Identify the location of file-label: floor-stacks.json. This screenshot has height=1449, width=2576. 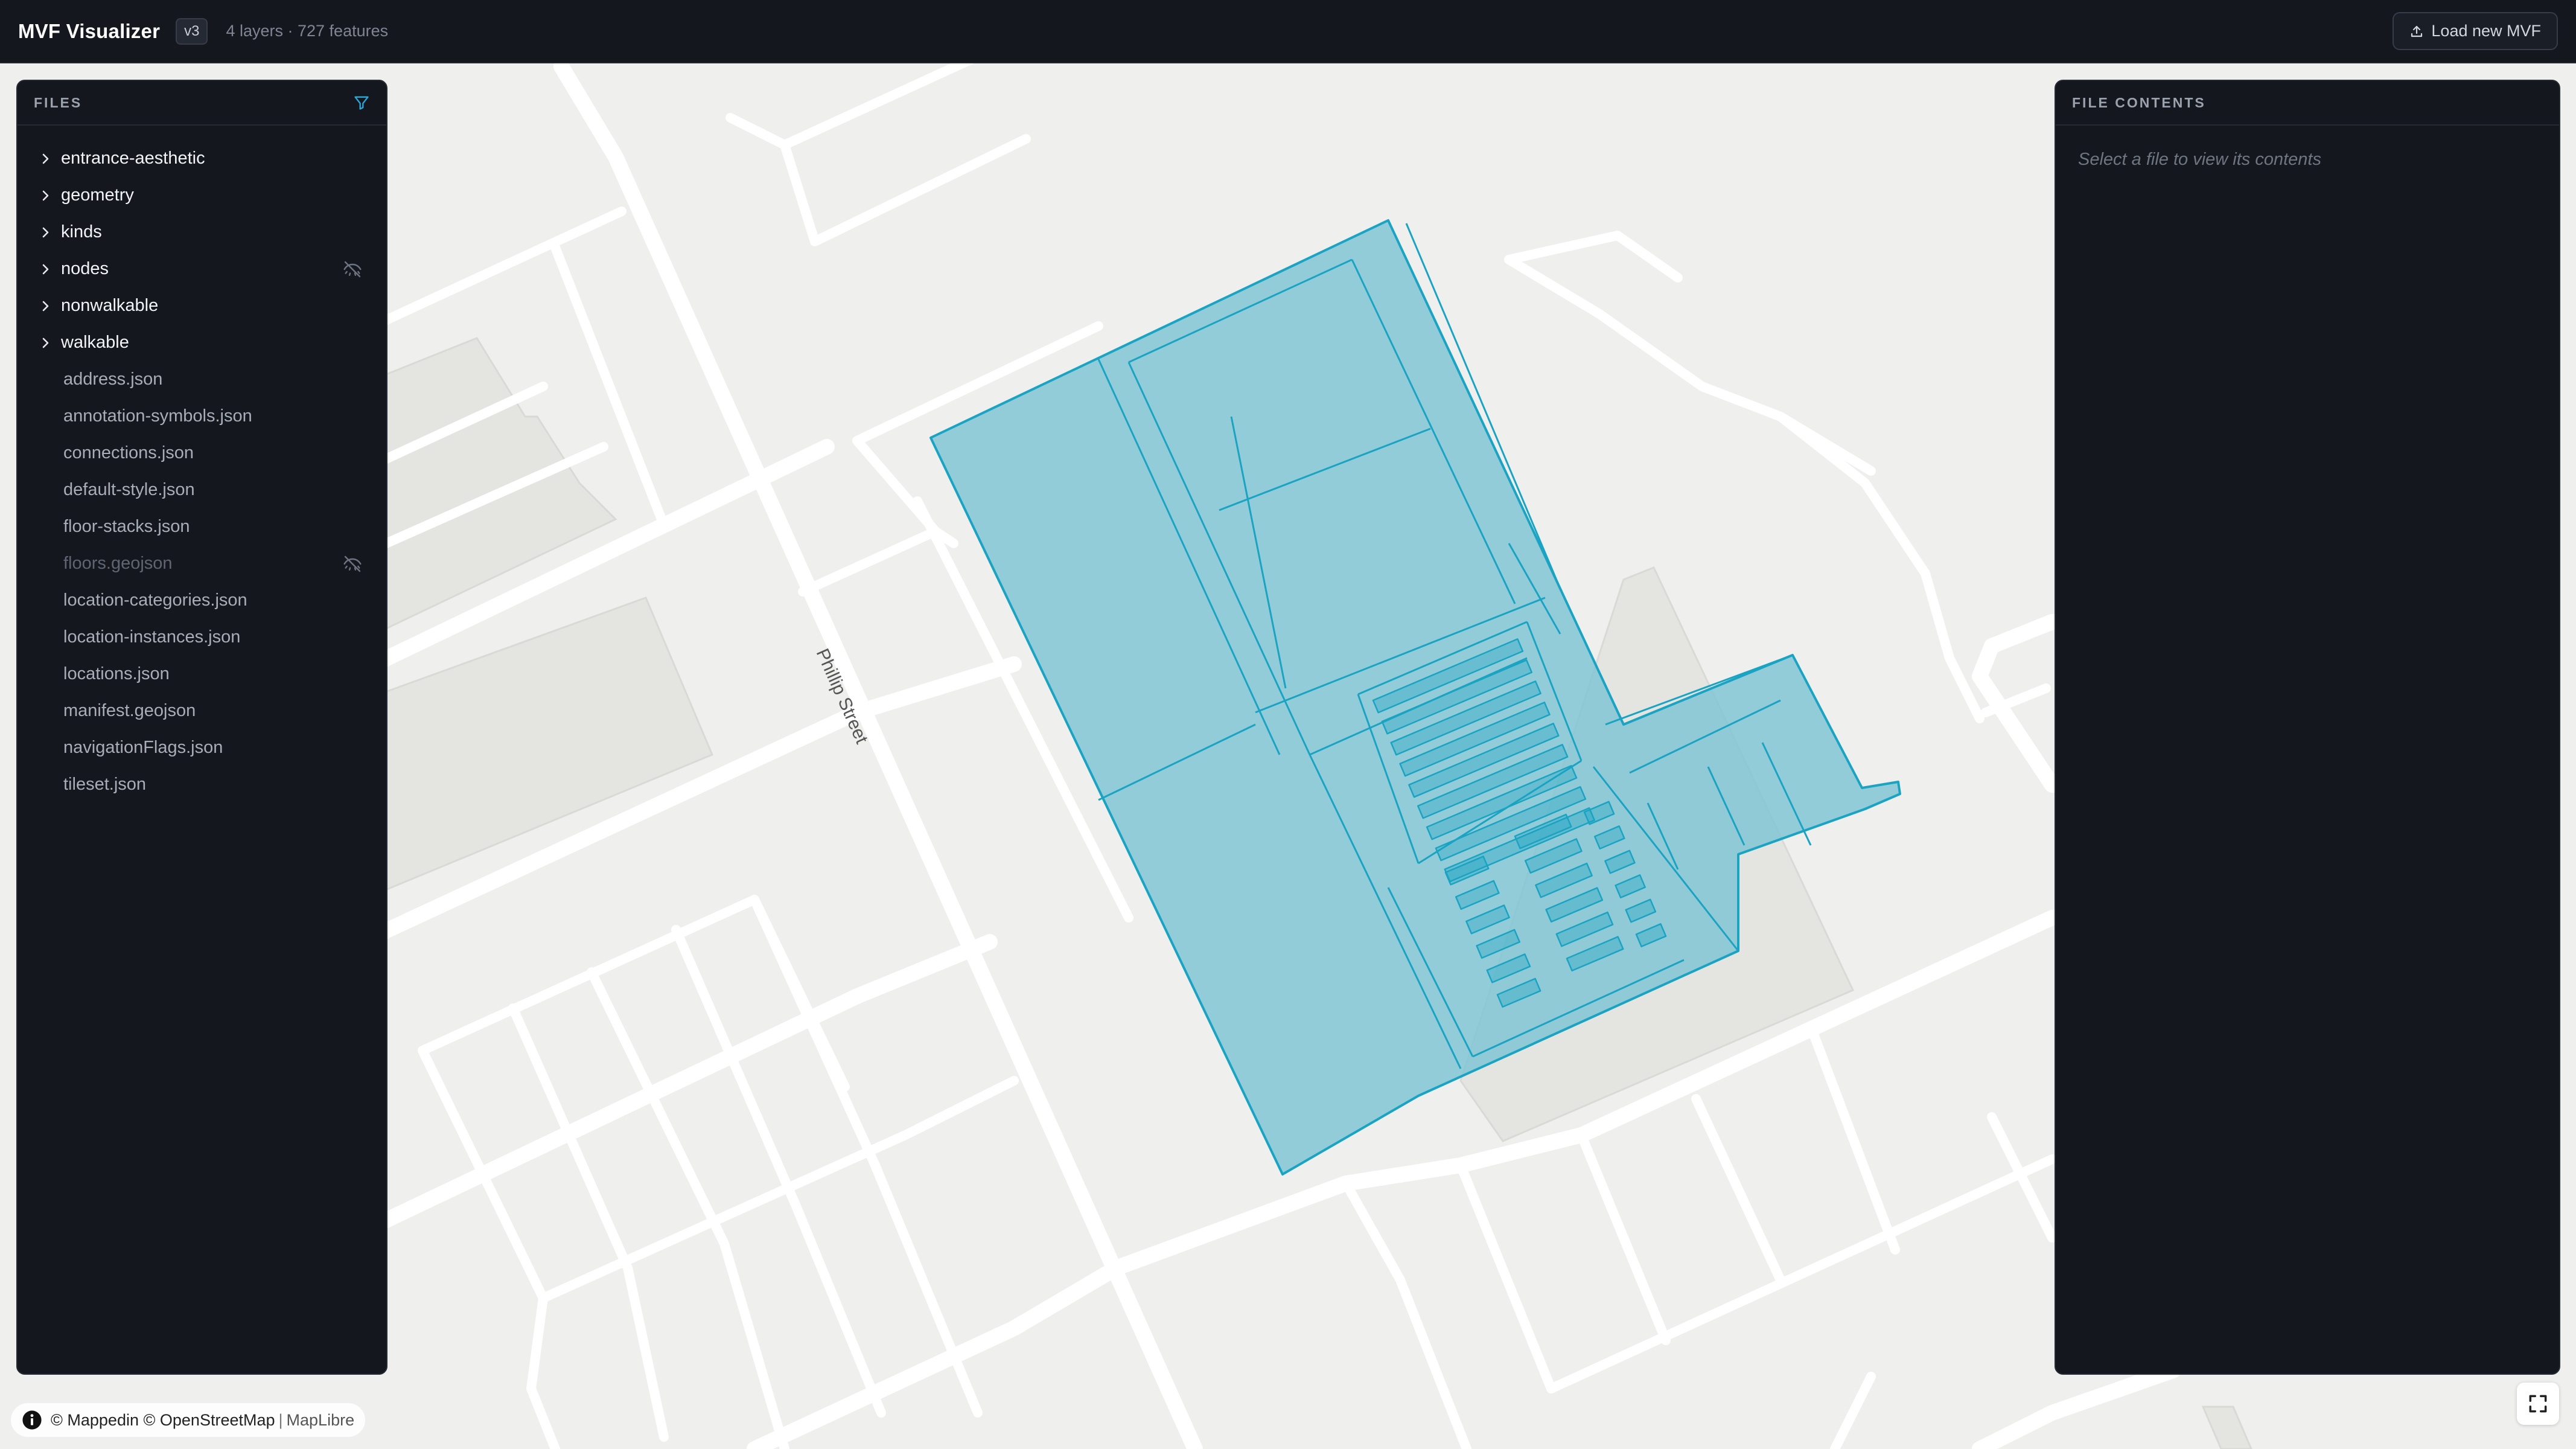
(126, 526).